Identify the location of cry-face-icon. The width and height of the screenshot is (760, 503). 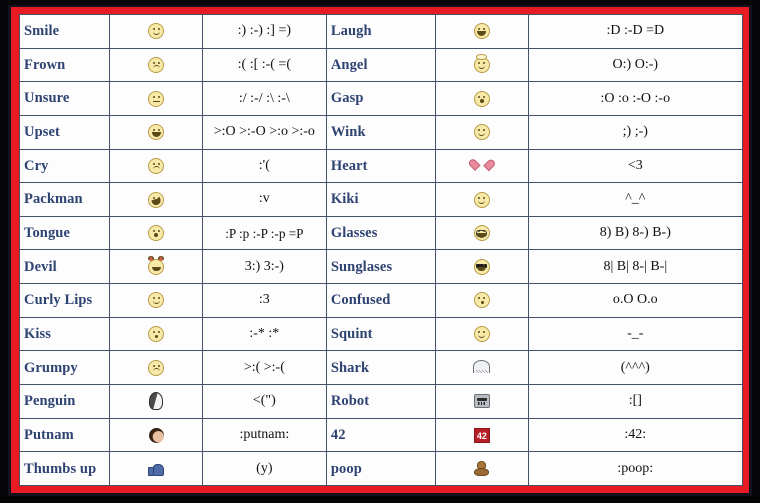
(156, 165).